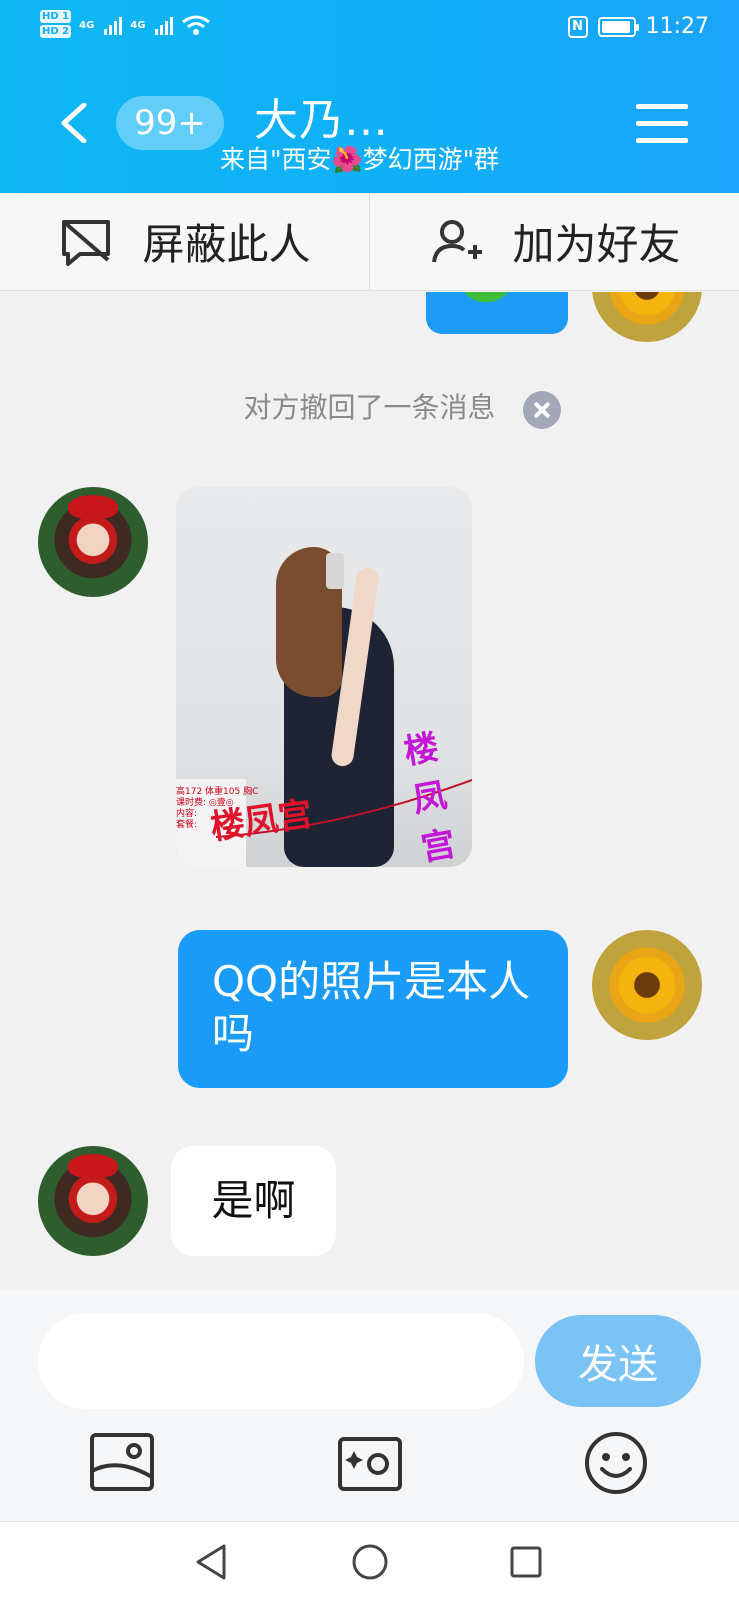 This screenshot has height=1600, width=739. I want to click on previous-message-bubble, so click(497, 313).